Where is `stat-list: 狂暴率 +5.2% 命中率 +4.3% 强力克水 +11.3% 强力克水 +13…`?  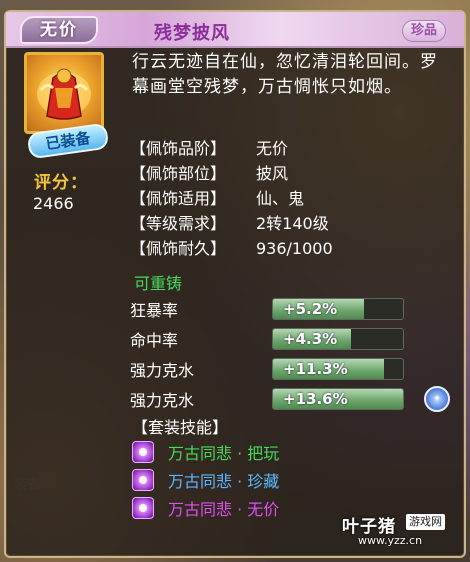
stat-list: 狂暴率 +5.2% 命中率 +4.3% 强力克水 +11.3% 强力克水 +13… is located at coordinates (290, 354).